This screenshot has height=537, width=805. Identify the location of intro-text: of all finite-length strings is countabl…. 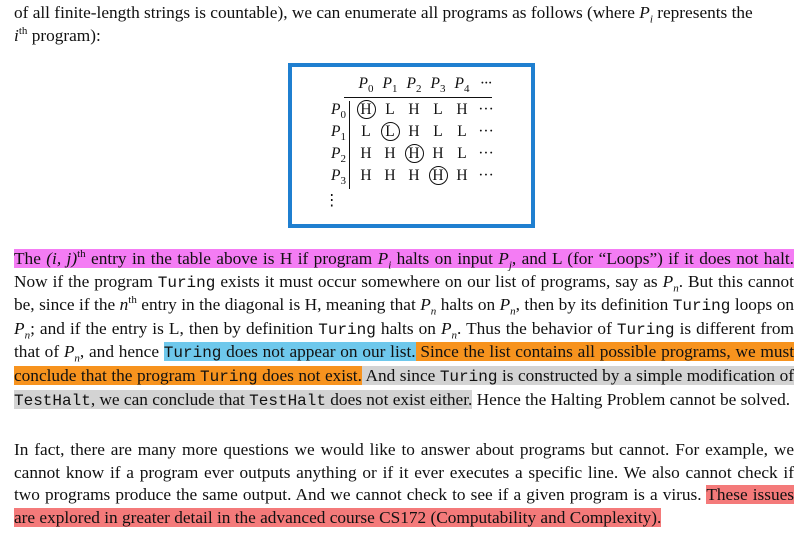
(327, 12).